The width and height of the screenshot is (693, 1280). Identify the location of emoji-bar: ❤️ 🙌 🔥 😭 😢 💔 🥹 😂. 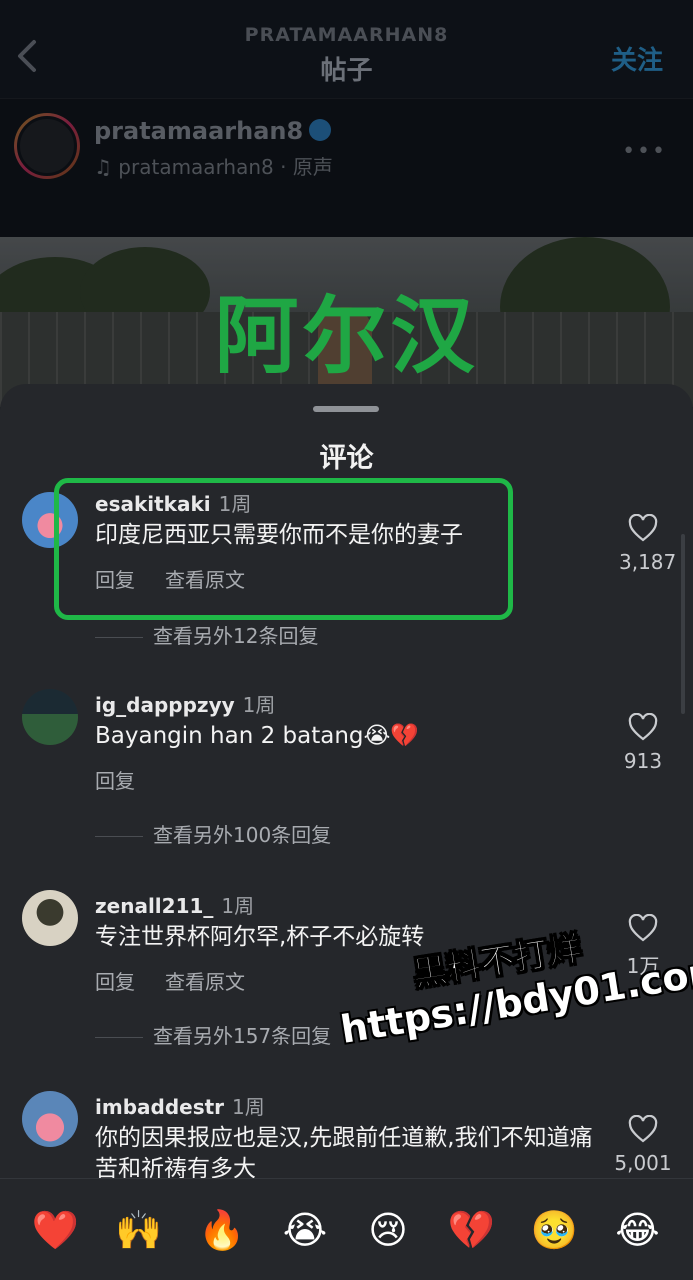
(346, 1229).